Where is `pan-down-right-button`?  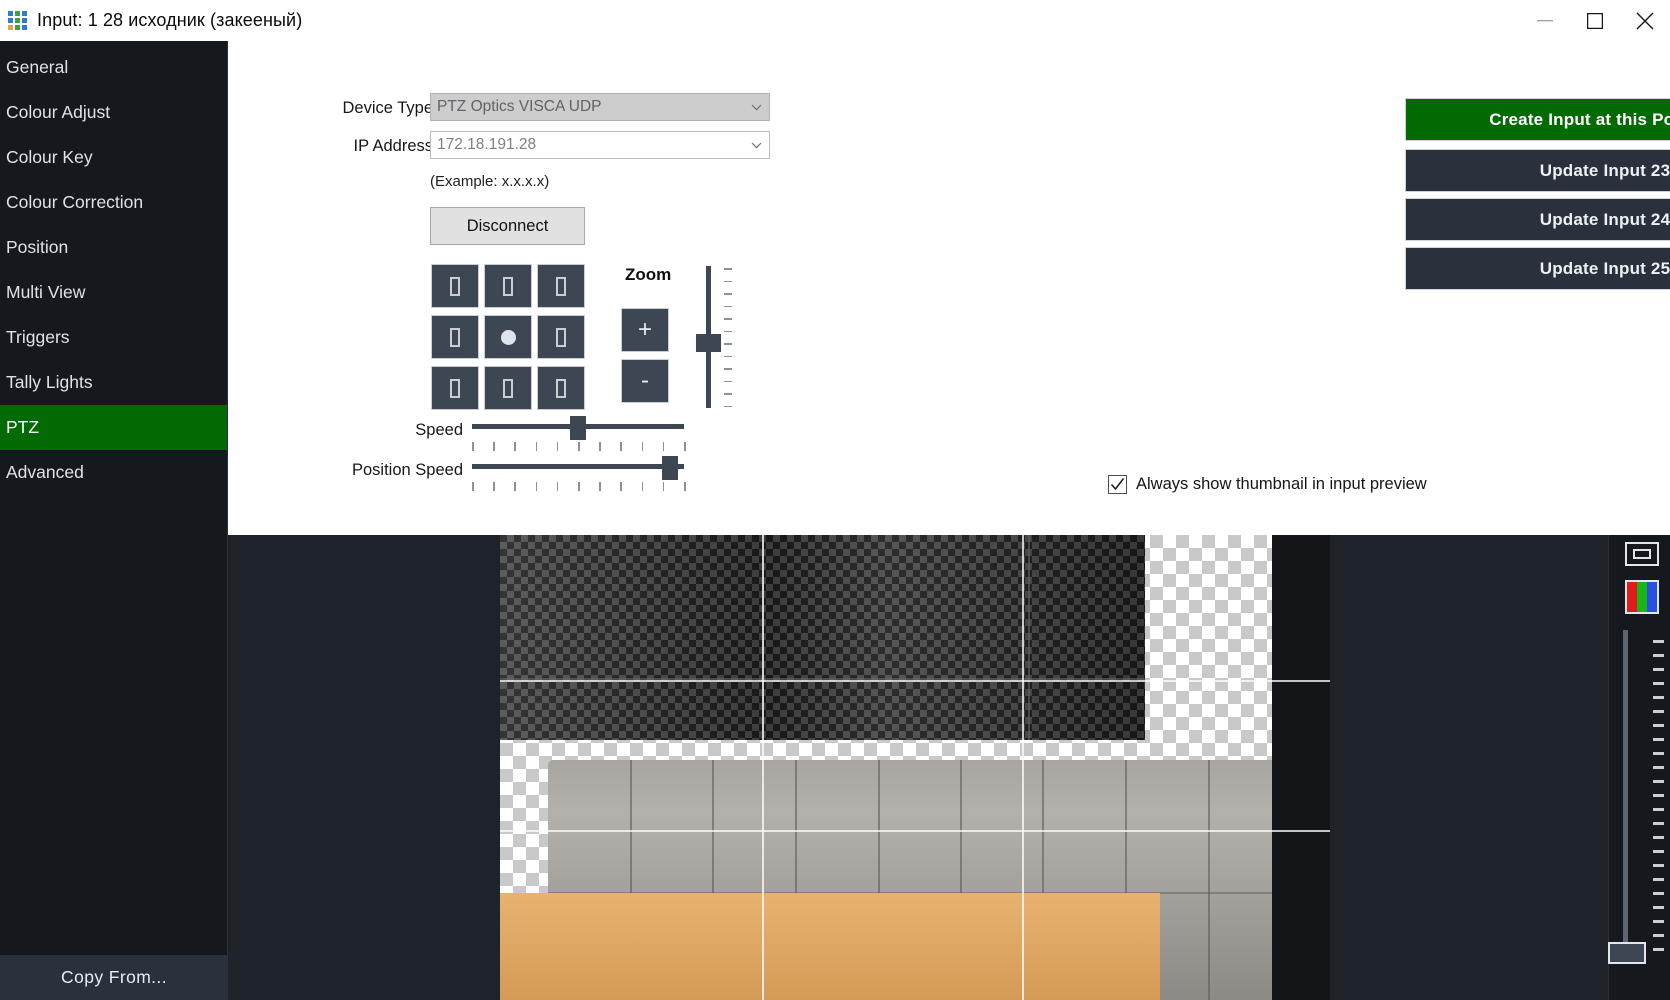
pan-down-right-button is located at coordinates (561, 388).